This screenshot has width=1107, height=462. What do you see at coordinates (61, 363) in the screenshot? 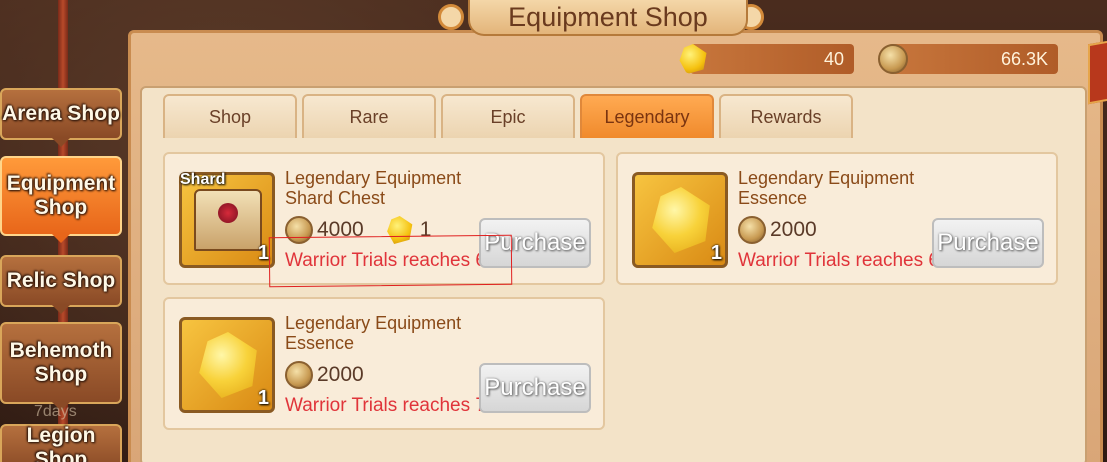
I see `sidebar-item-behemoth-shop: Behemoth Shop` at bounding box center [61, 363].